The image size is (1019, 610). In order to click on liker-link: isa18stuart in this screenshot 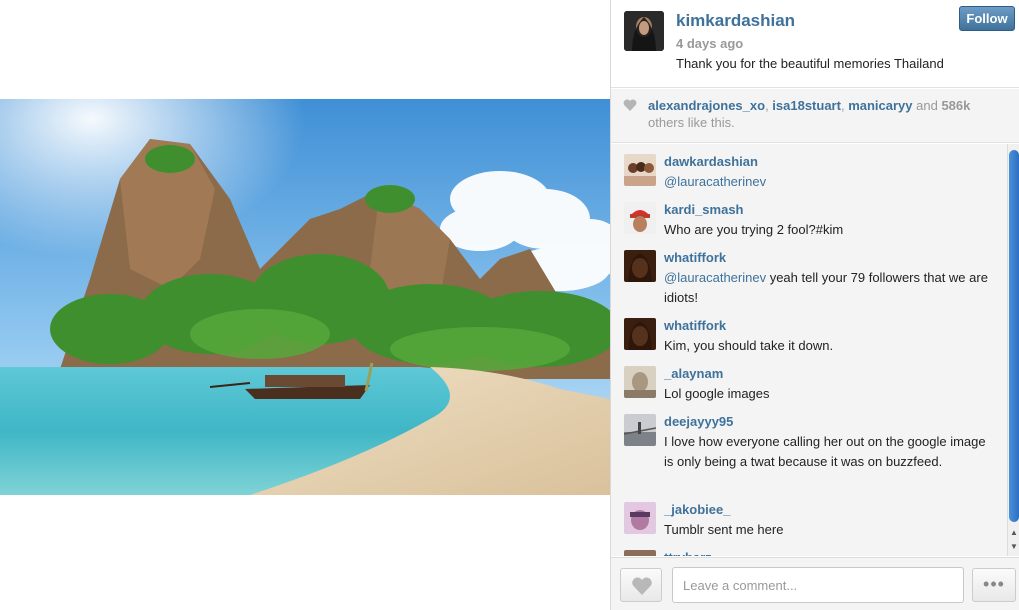, I will do `click(806, 105)`.